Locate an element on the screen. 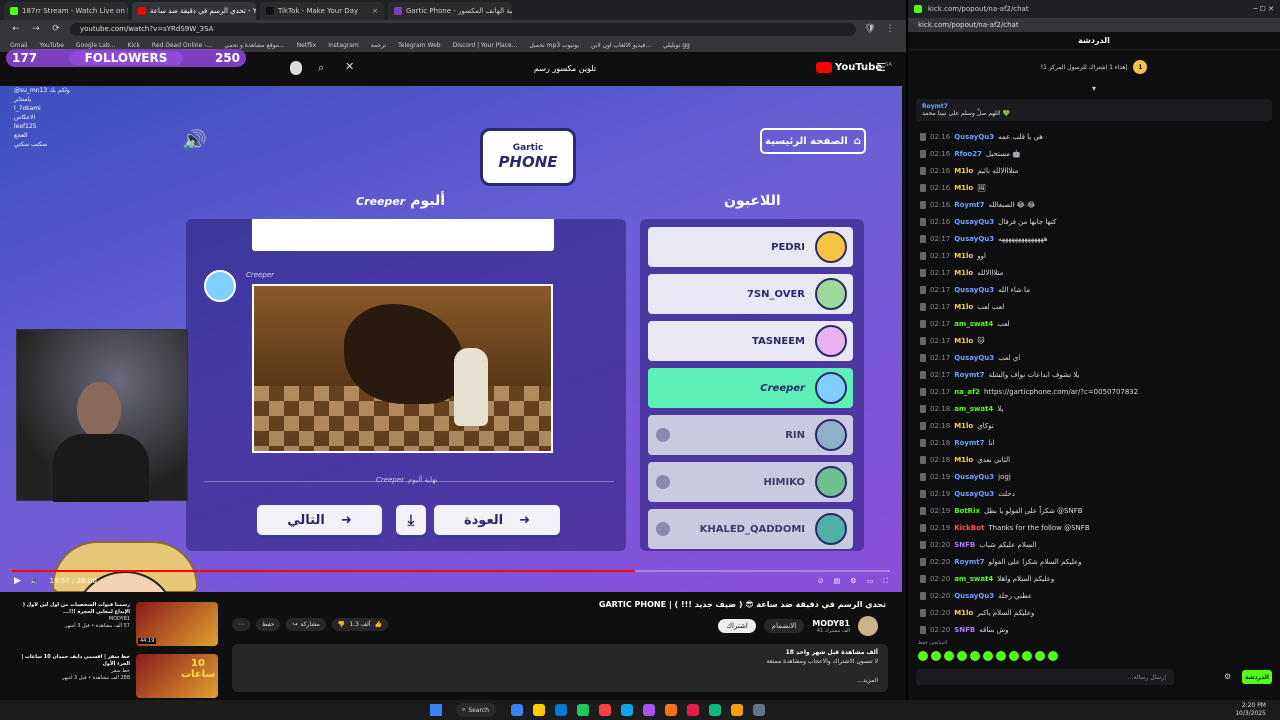  captions-icon: ▤ is located at coordinates (837, 581).